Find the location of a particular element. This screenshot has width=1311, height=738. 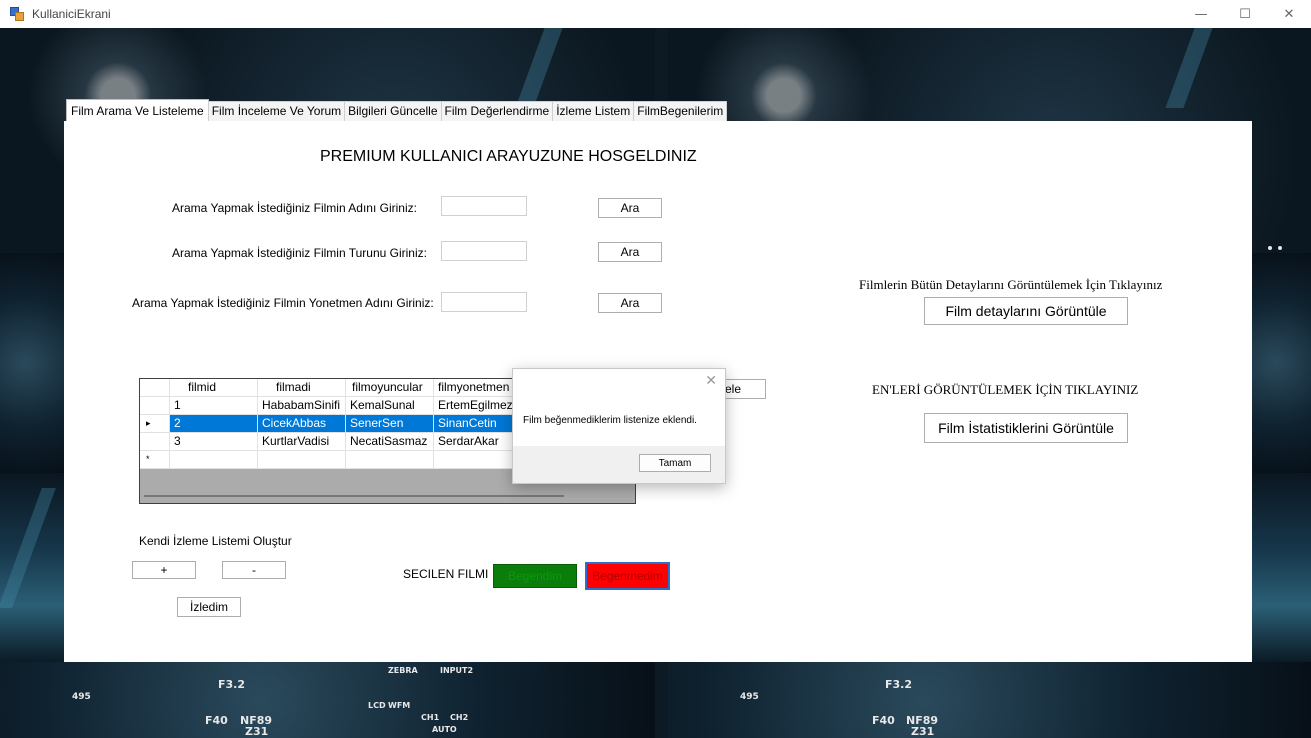

dialog-message: Film beğenmediklerim listenize eklendi. is located at coordinates (610, 420).